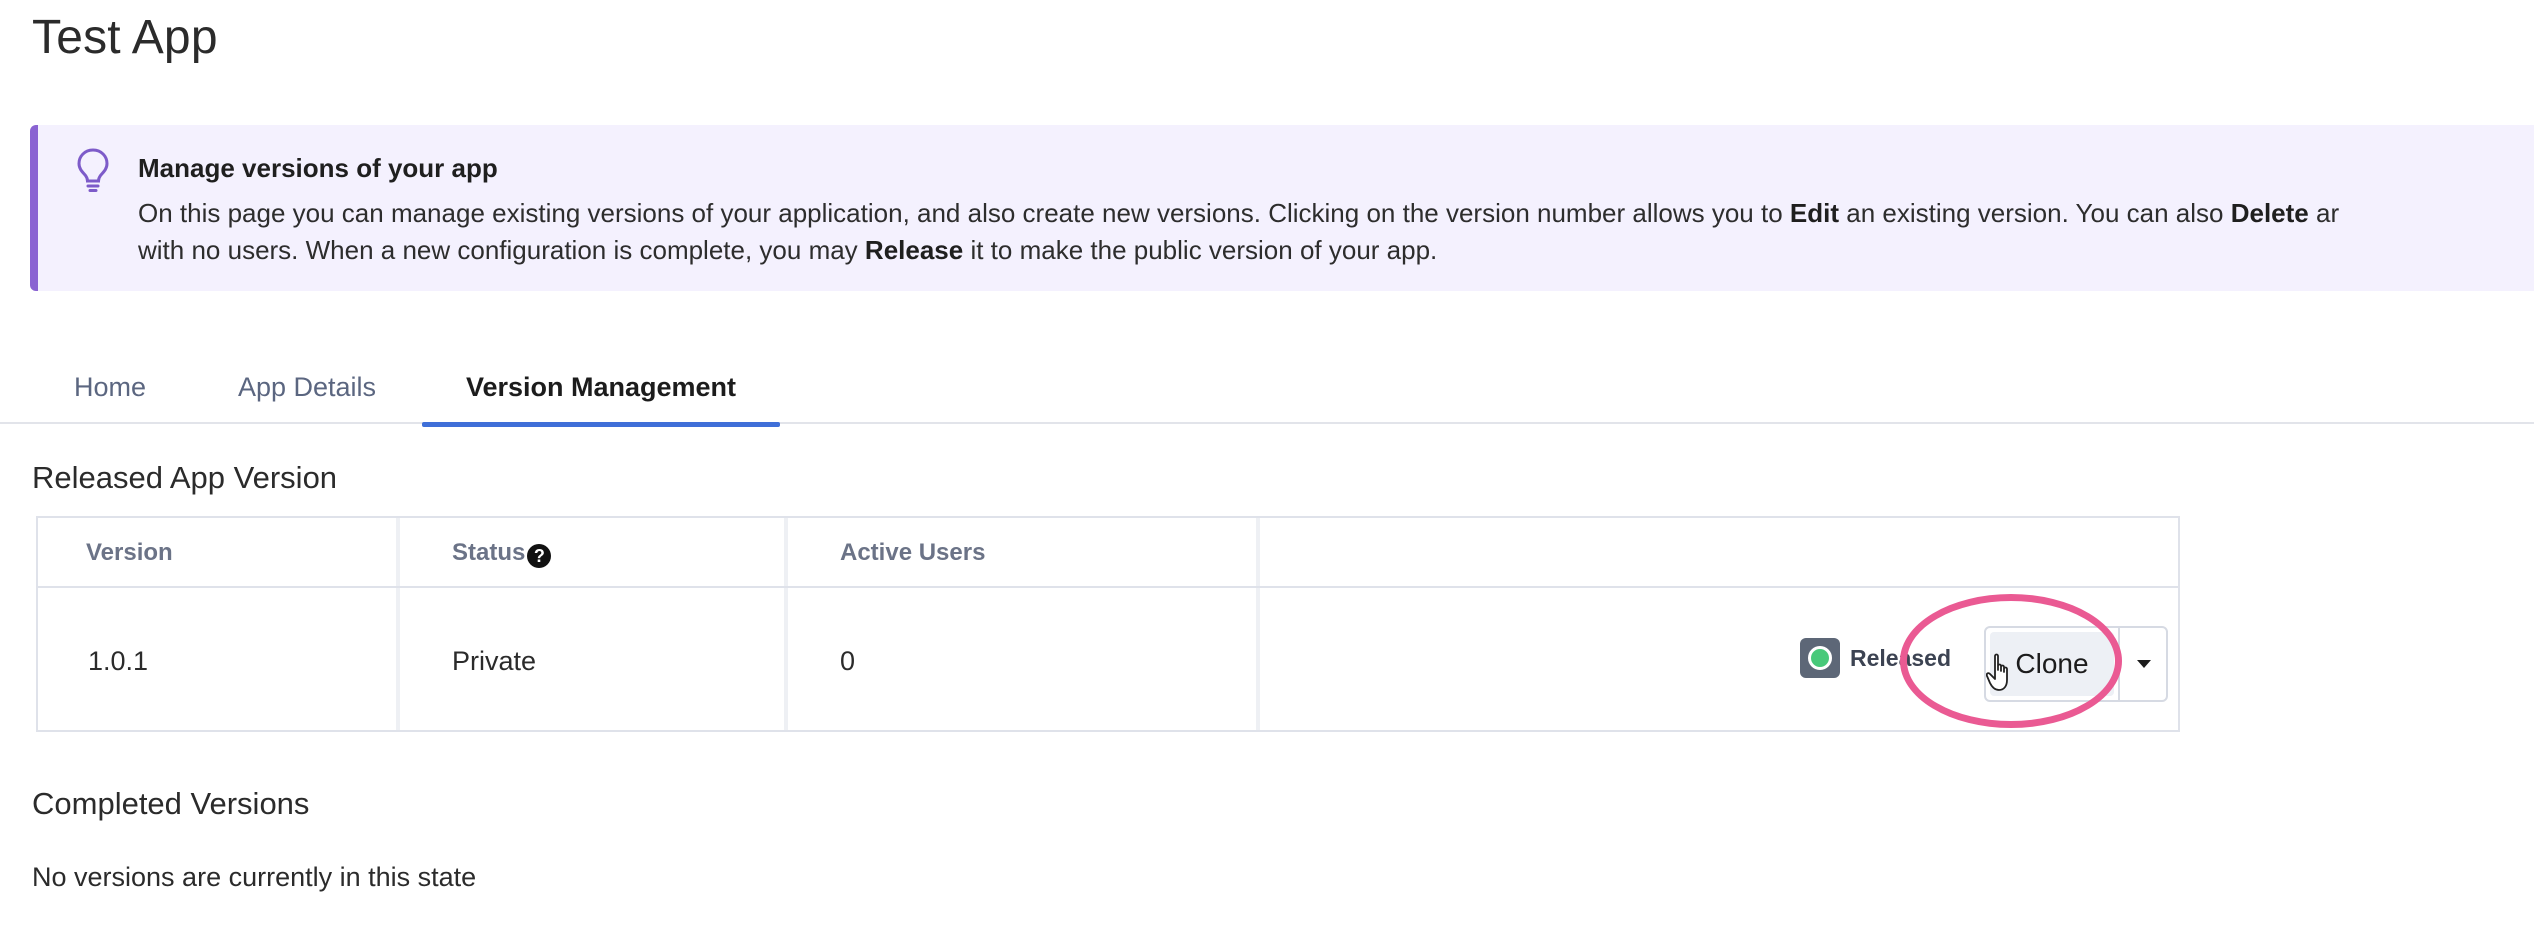 This screenshot has width=2534, height=940. I want to click on column-header-status: Status ?, so click(502, 553).